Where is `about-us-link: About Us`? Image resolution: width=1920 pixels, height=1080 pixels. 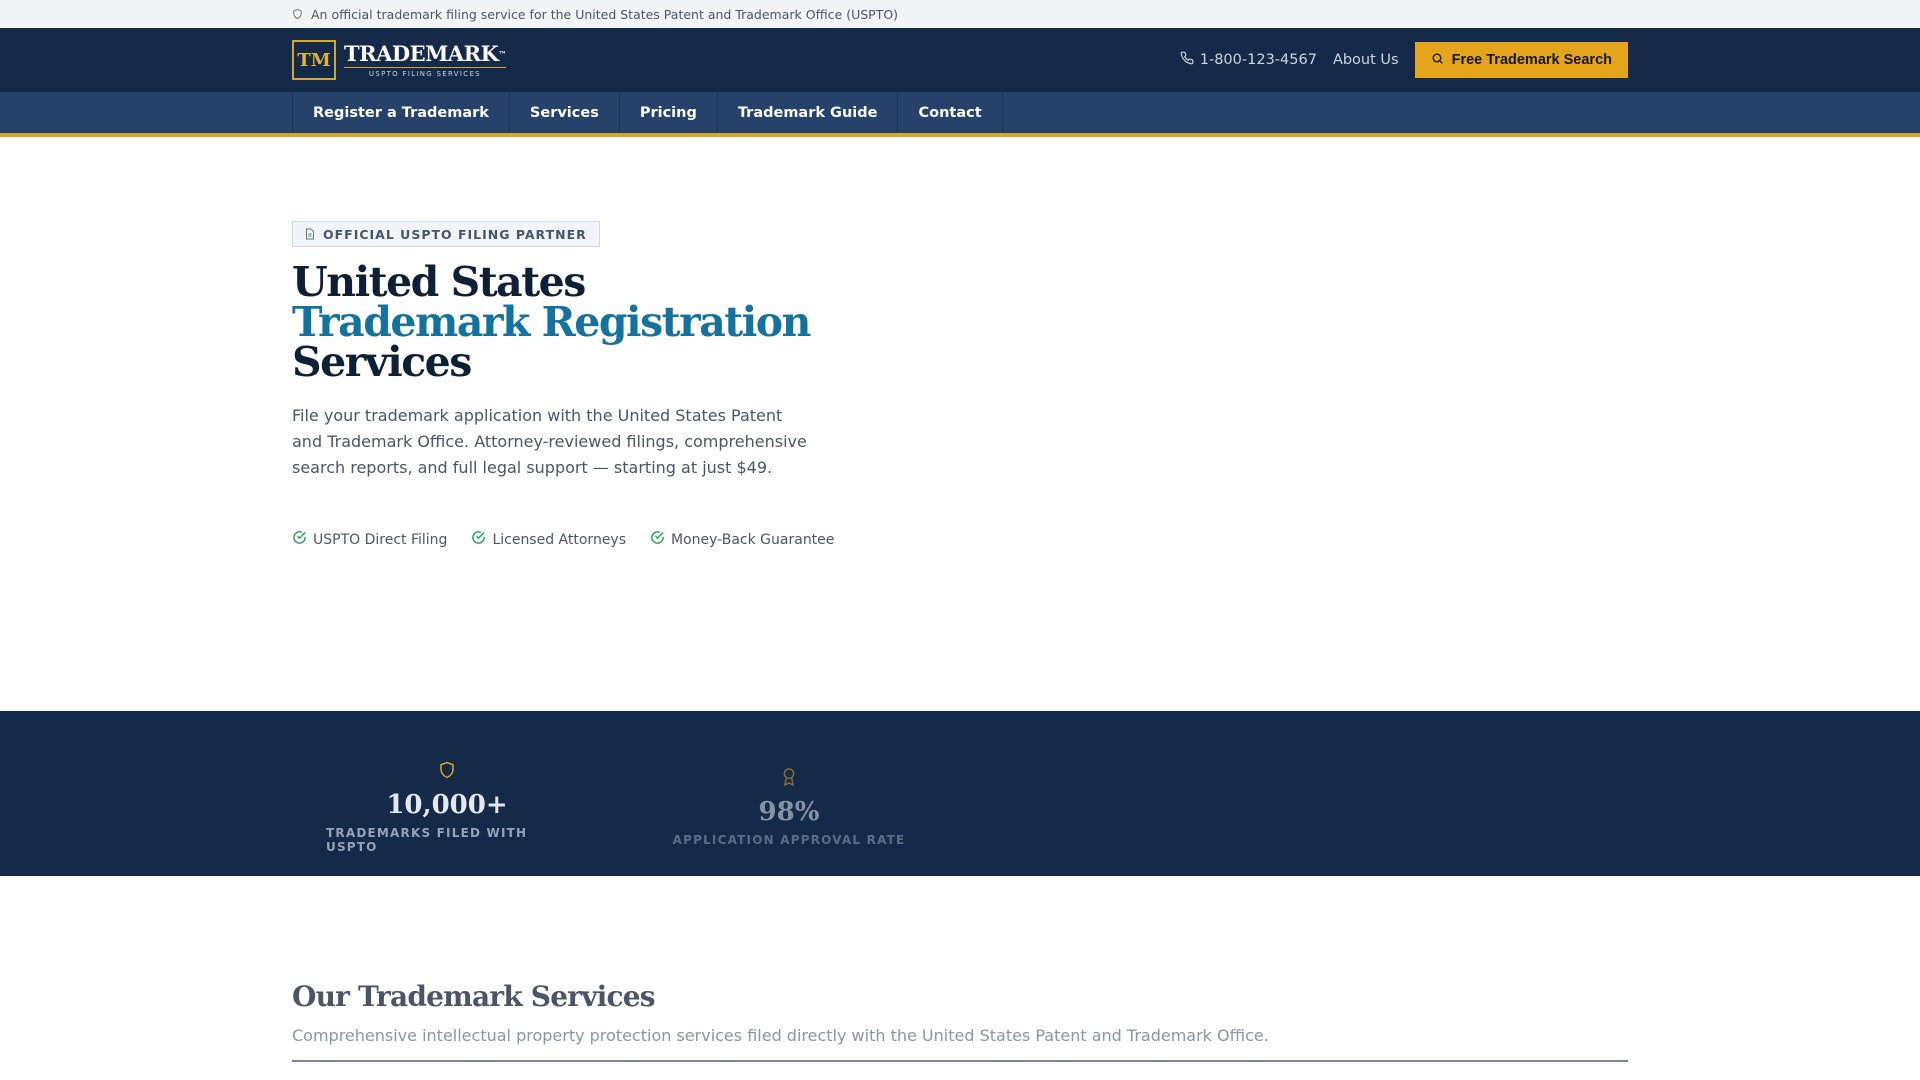
about-us-link: About Us is located at coordinates (1366, 60).